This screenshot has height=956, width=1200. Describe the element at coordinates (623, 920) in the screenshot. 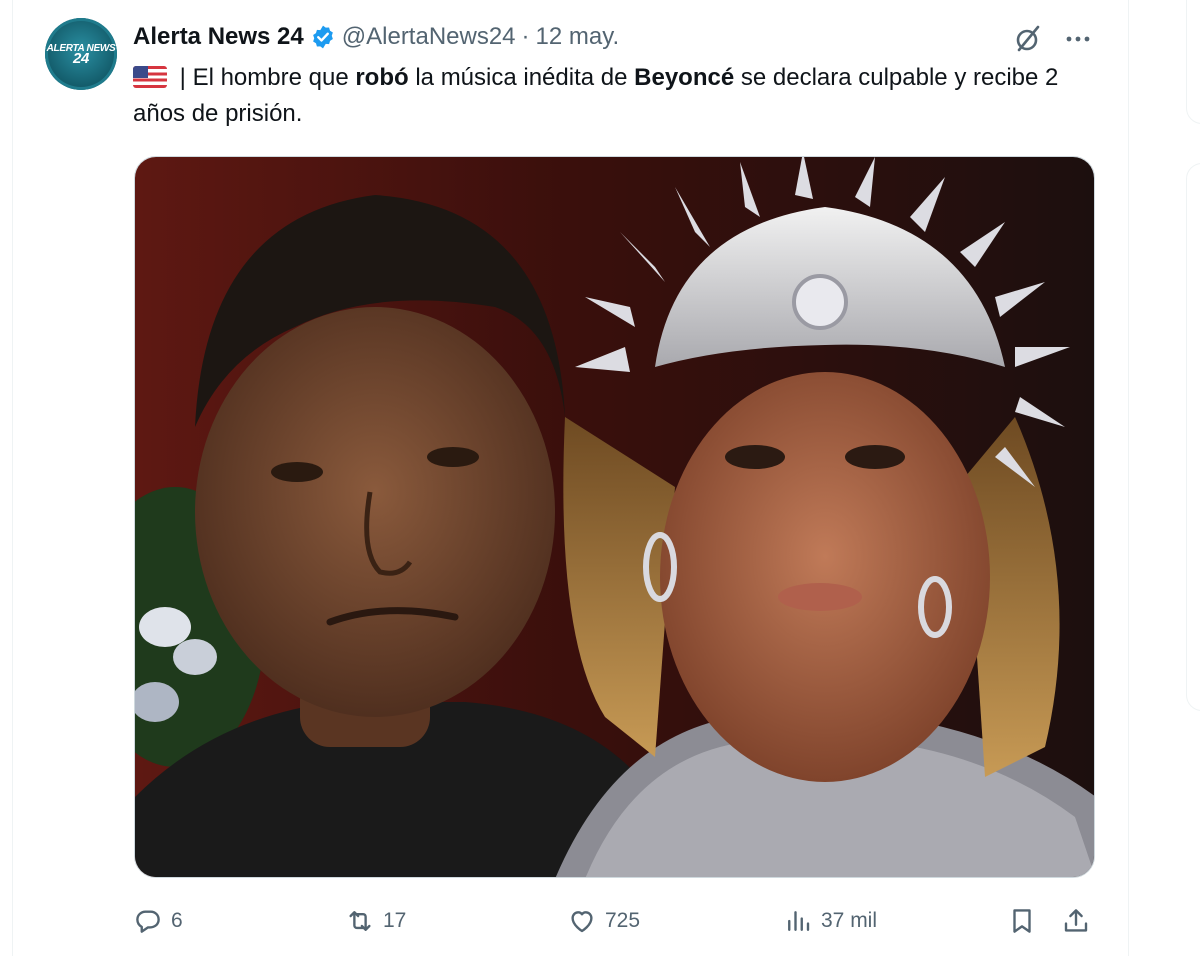

I see `like-count: 725` at that location.